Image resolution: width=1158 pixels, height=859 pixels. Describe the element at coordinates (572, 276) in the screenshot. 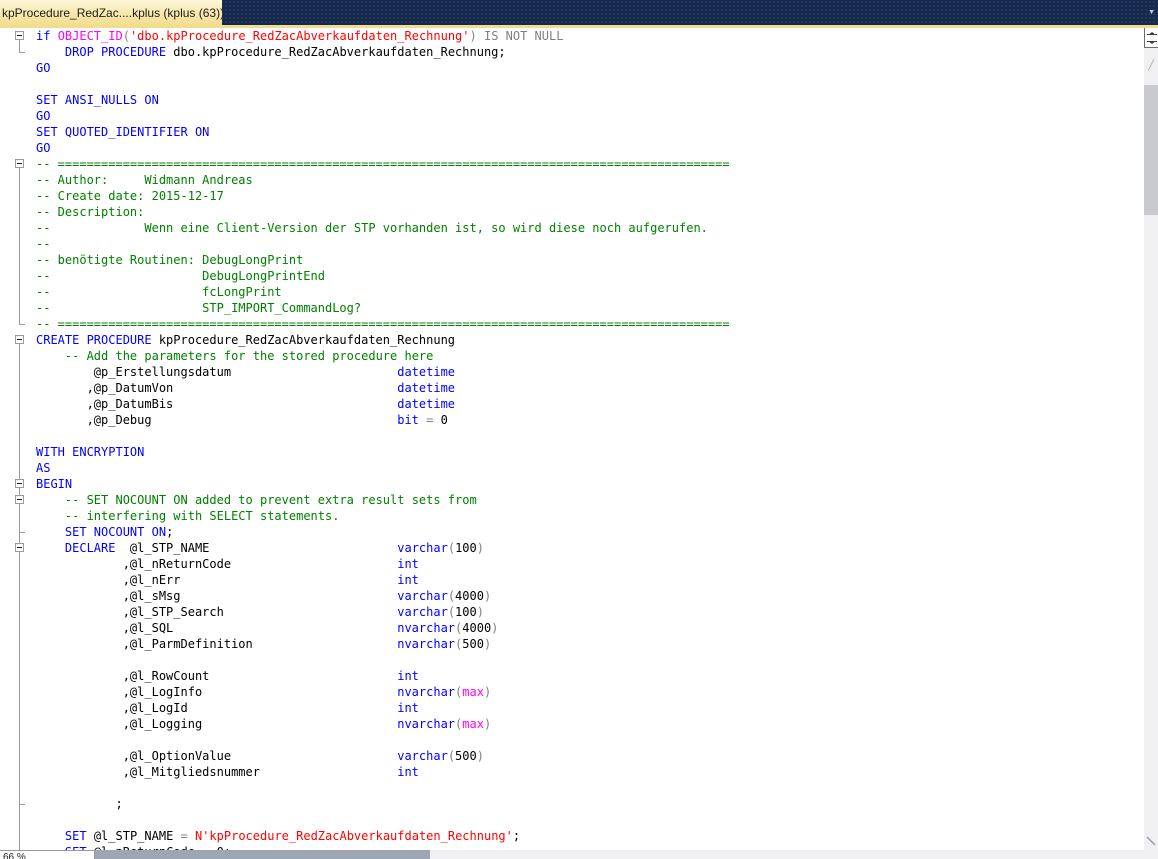

I see `code-line: -- DebugLongPrintEnd` at that location.